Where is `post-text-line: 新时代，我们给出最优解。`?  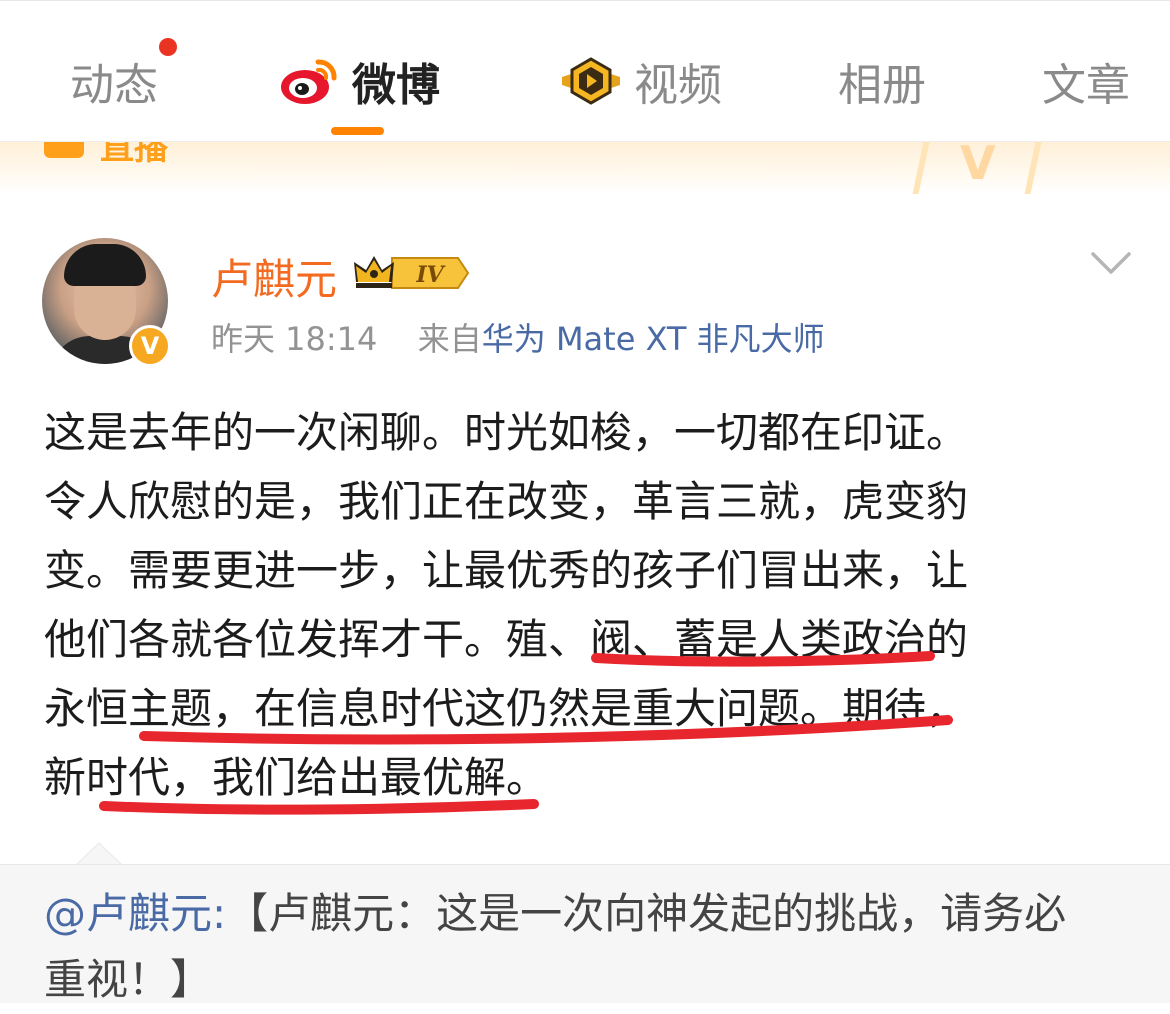
post-text-line: 新时代，我们给出最优解。 is located at coordinates (296, 777).